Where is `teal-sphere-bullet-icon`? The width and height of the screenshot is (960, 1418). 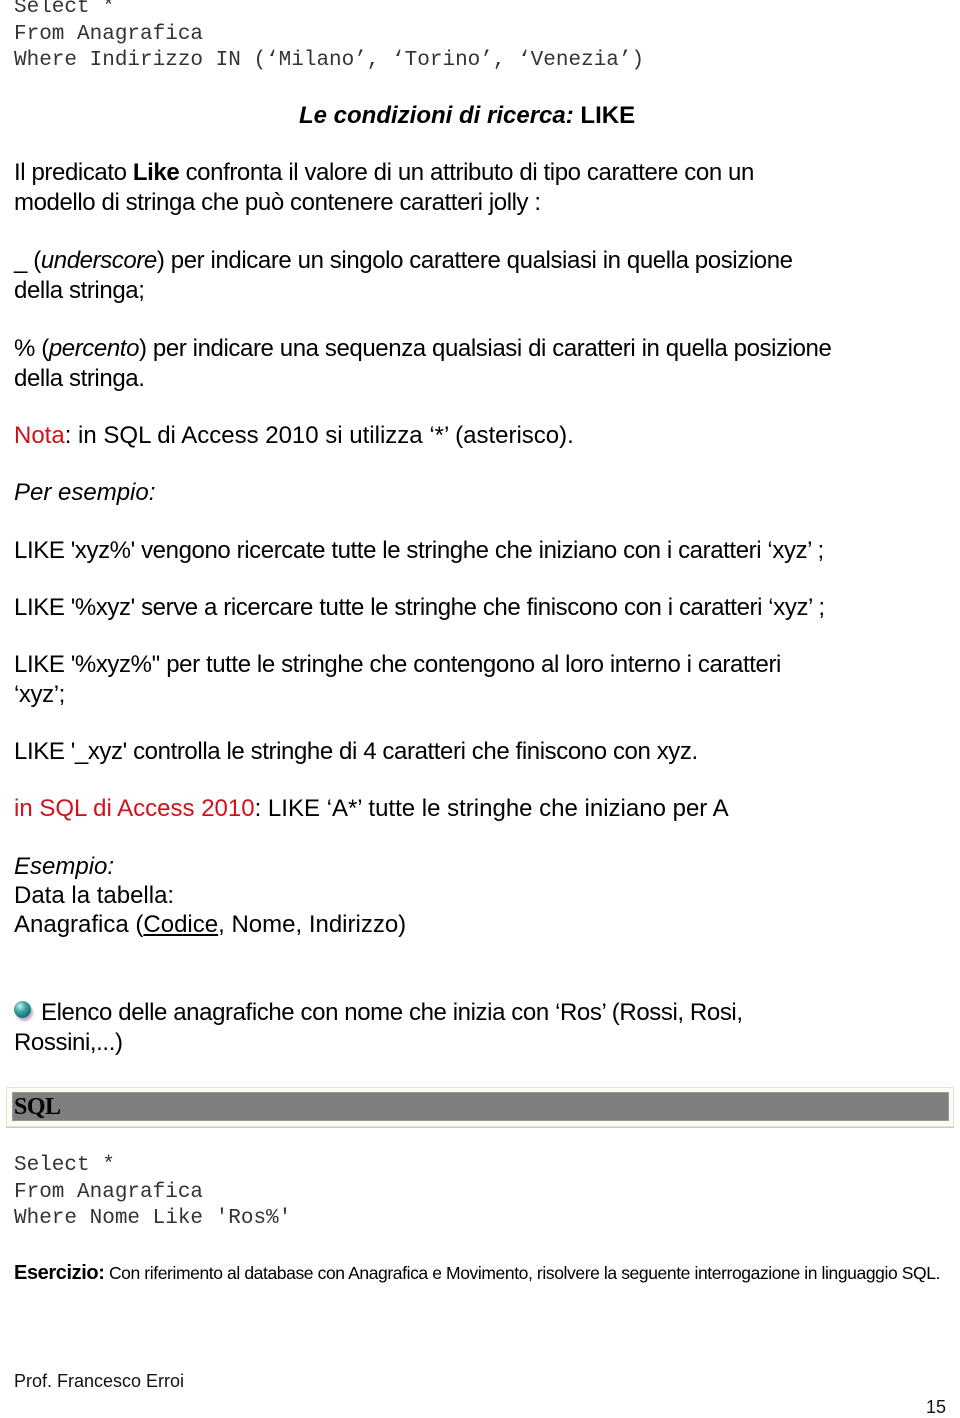
teal-sphere-bullet-icon is located at coordinates (22, 1009).